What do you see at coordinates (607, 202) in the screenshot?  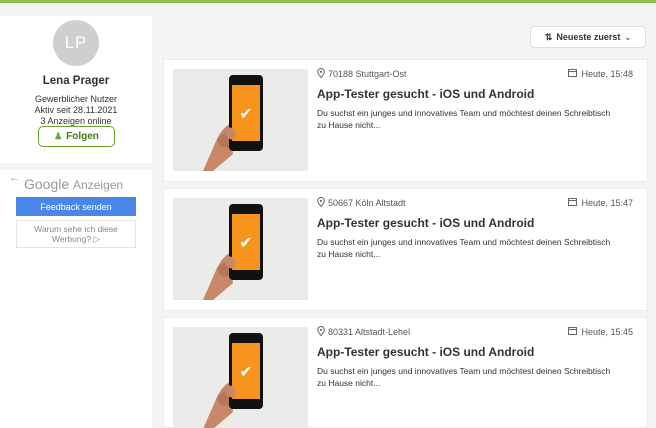 I see `date-text: Heute, 15:47` at bounding box center [607, 202].